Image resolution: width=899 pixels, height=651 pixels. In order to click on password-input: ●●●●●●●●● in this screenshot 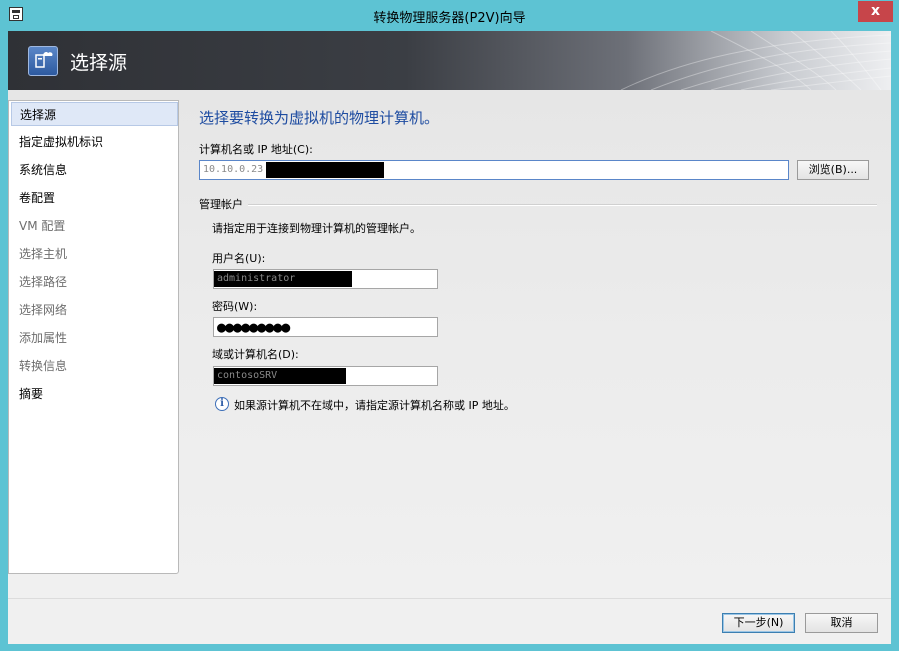, I will do `click(325, 327)`.